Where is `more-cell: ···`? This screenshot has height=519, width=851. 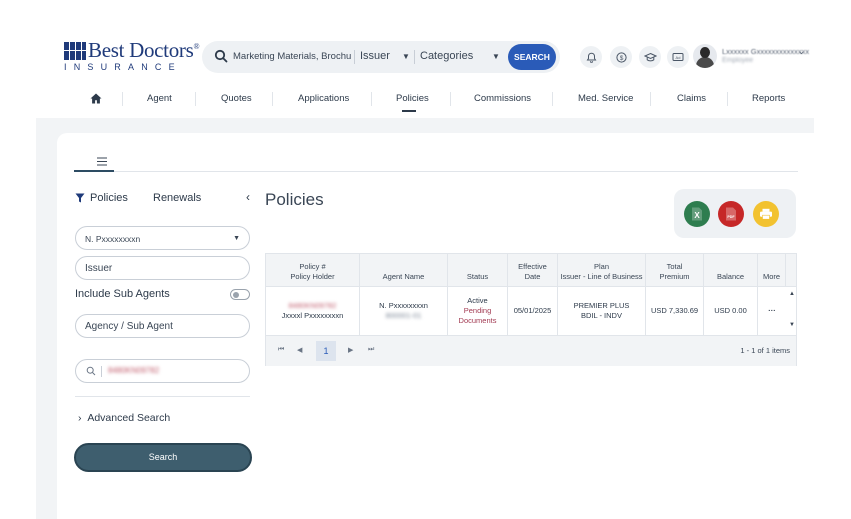
more-cell: ··· is located at coordinates (772, 311).